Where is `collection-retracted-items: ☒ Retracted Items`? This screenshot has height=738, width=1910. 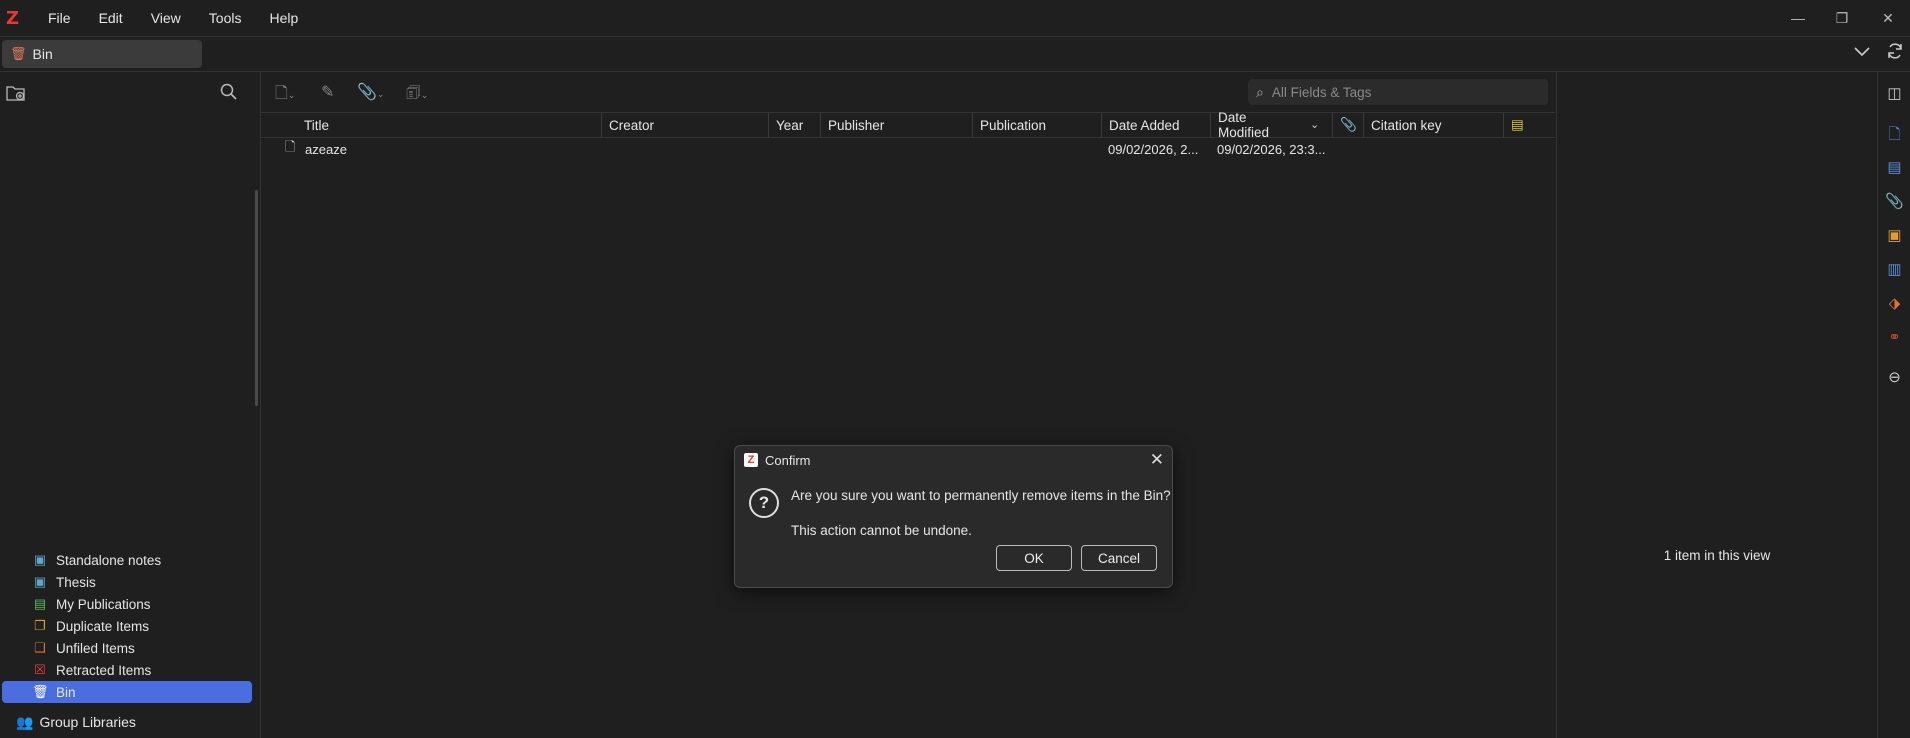
collection-retracted-items: ☒ Retracted Items is located at coordinates (126, 670).